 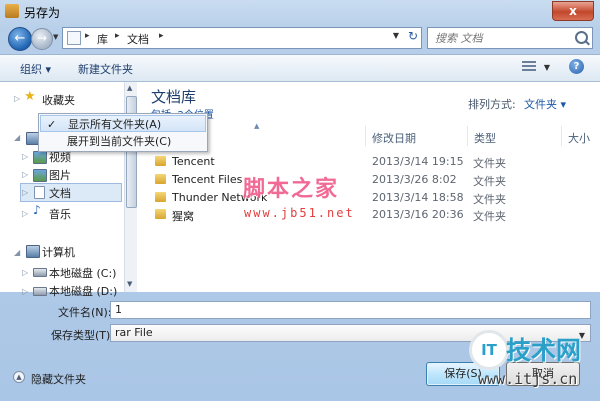 What do you see at coordinates (20, 39) in the screenshot?
I see `back-button: ←` at bounding box center [20, 39].